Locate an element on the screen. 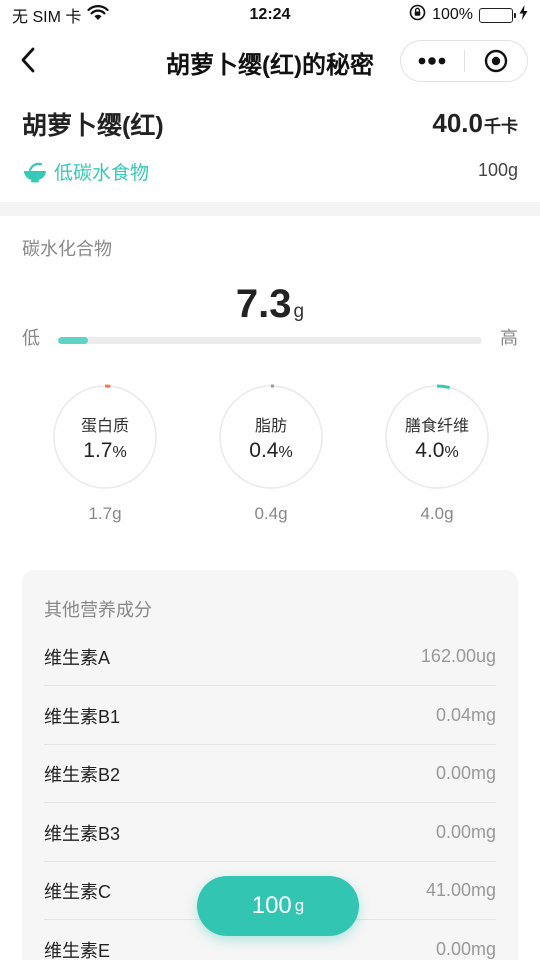 The height and width of the screenshot is (960, 540). protein-percent: 1.7% is located at coordinates (105, 450).